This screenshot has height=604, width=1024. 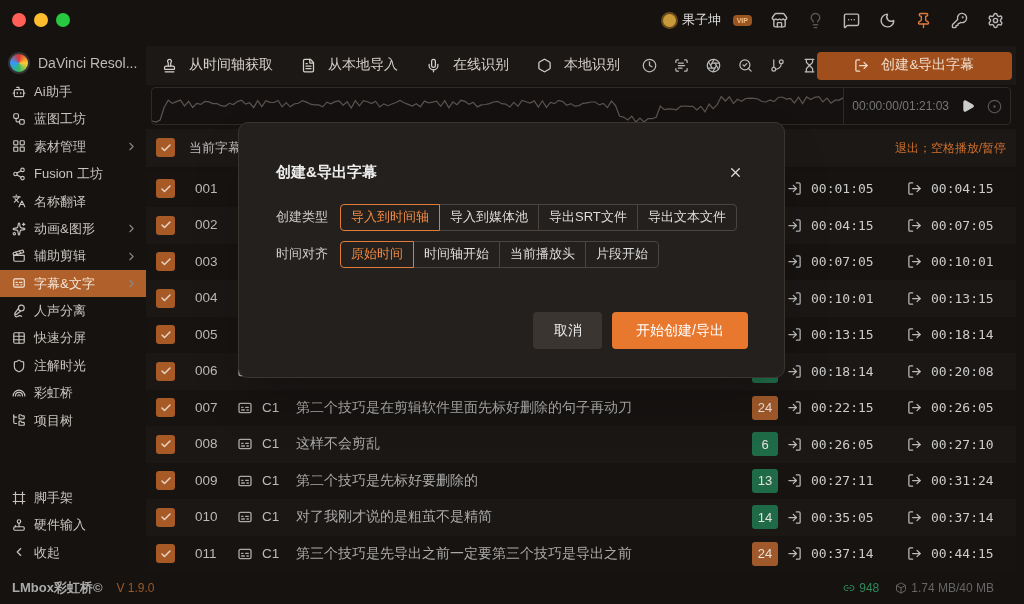 What do you see at coordinates (901, 588) in the screenshot?
I see `cube-icon` at bounding box center [901, 588].